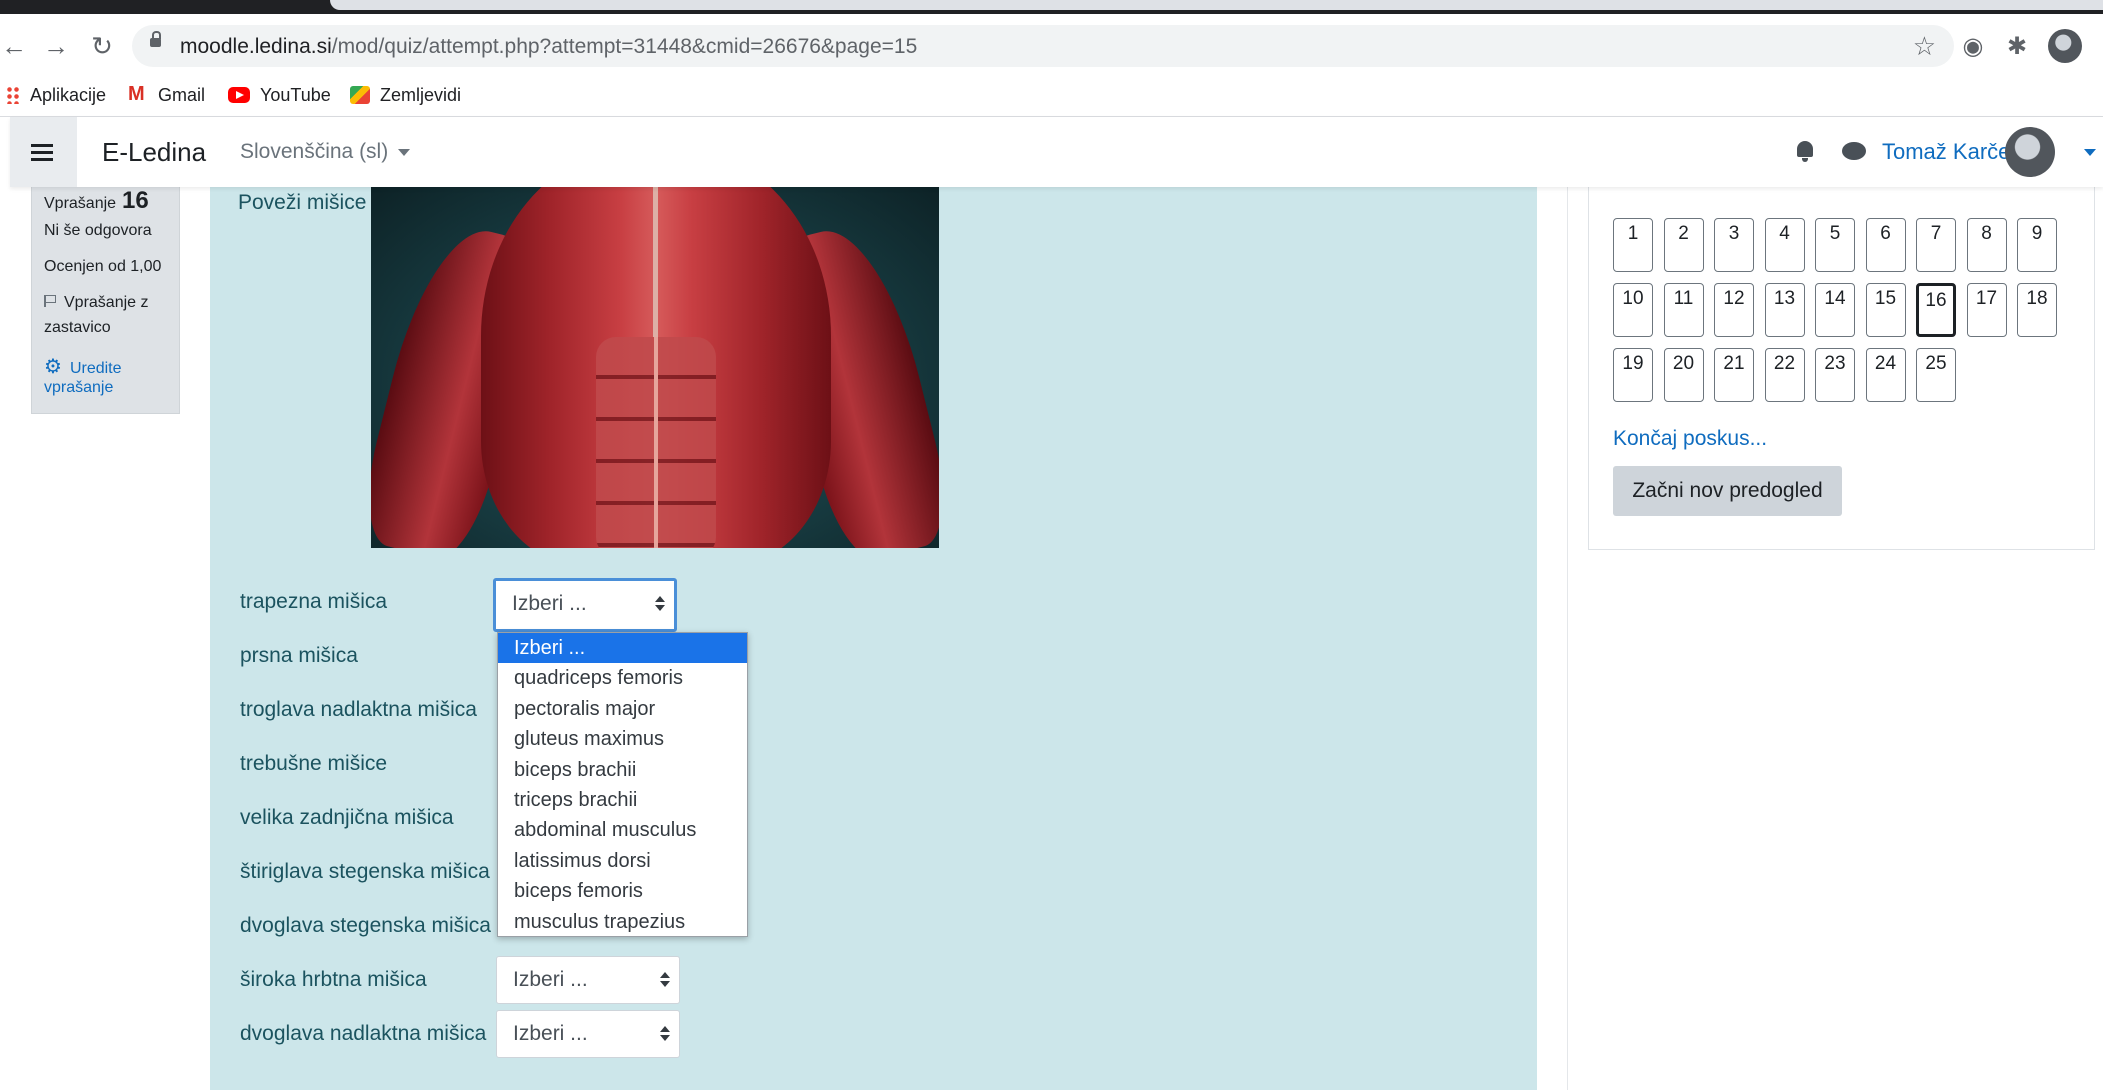  I want to click on row-label-9: dvoglava nadlaktna mišica, so click(363, 1033).